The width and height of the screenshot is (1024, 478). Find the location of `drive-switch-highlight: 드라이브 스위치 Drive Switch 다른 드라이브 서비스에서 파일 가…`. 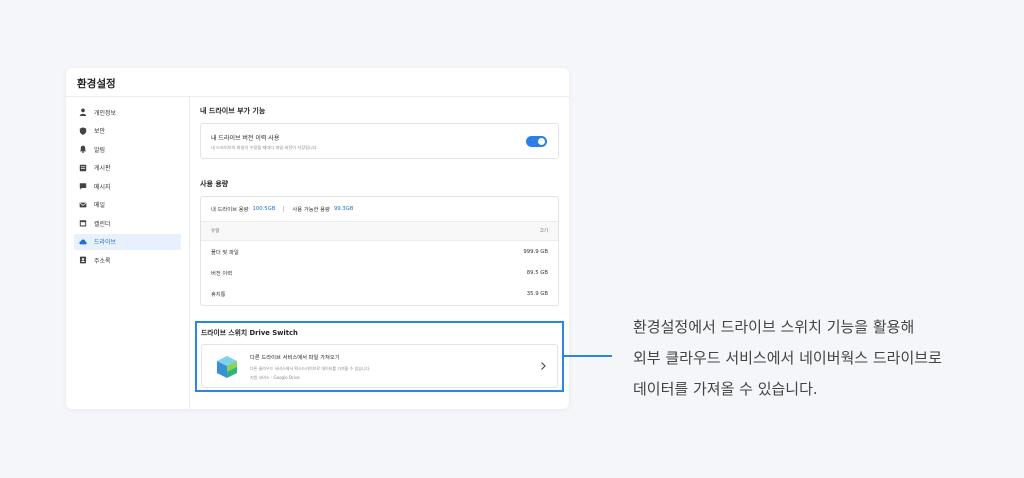

drive-switch-highlight: 드라이브 스위치 Drive Switch 다른 드라이브 서비스에서 파일 가… is located at coordinates (379, 356).